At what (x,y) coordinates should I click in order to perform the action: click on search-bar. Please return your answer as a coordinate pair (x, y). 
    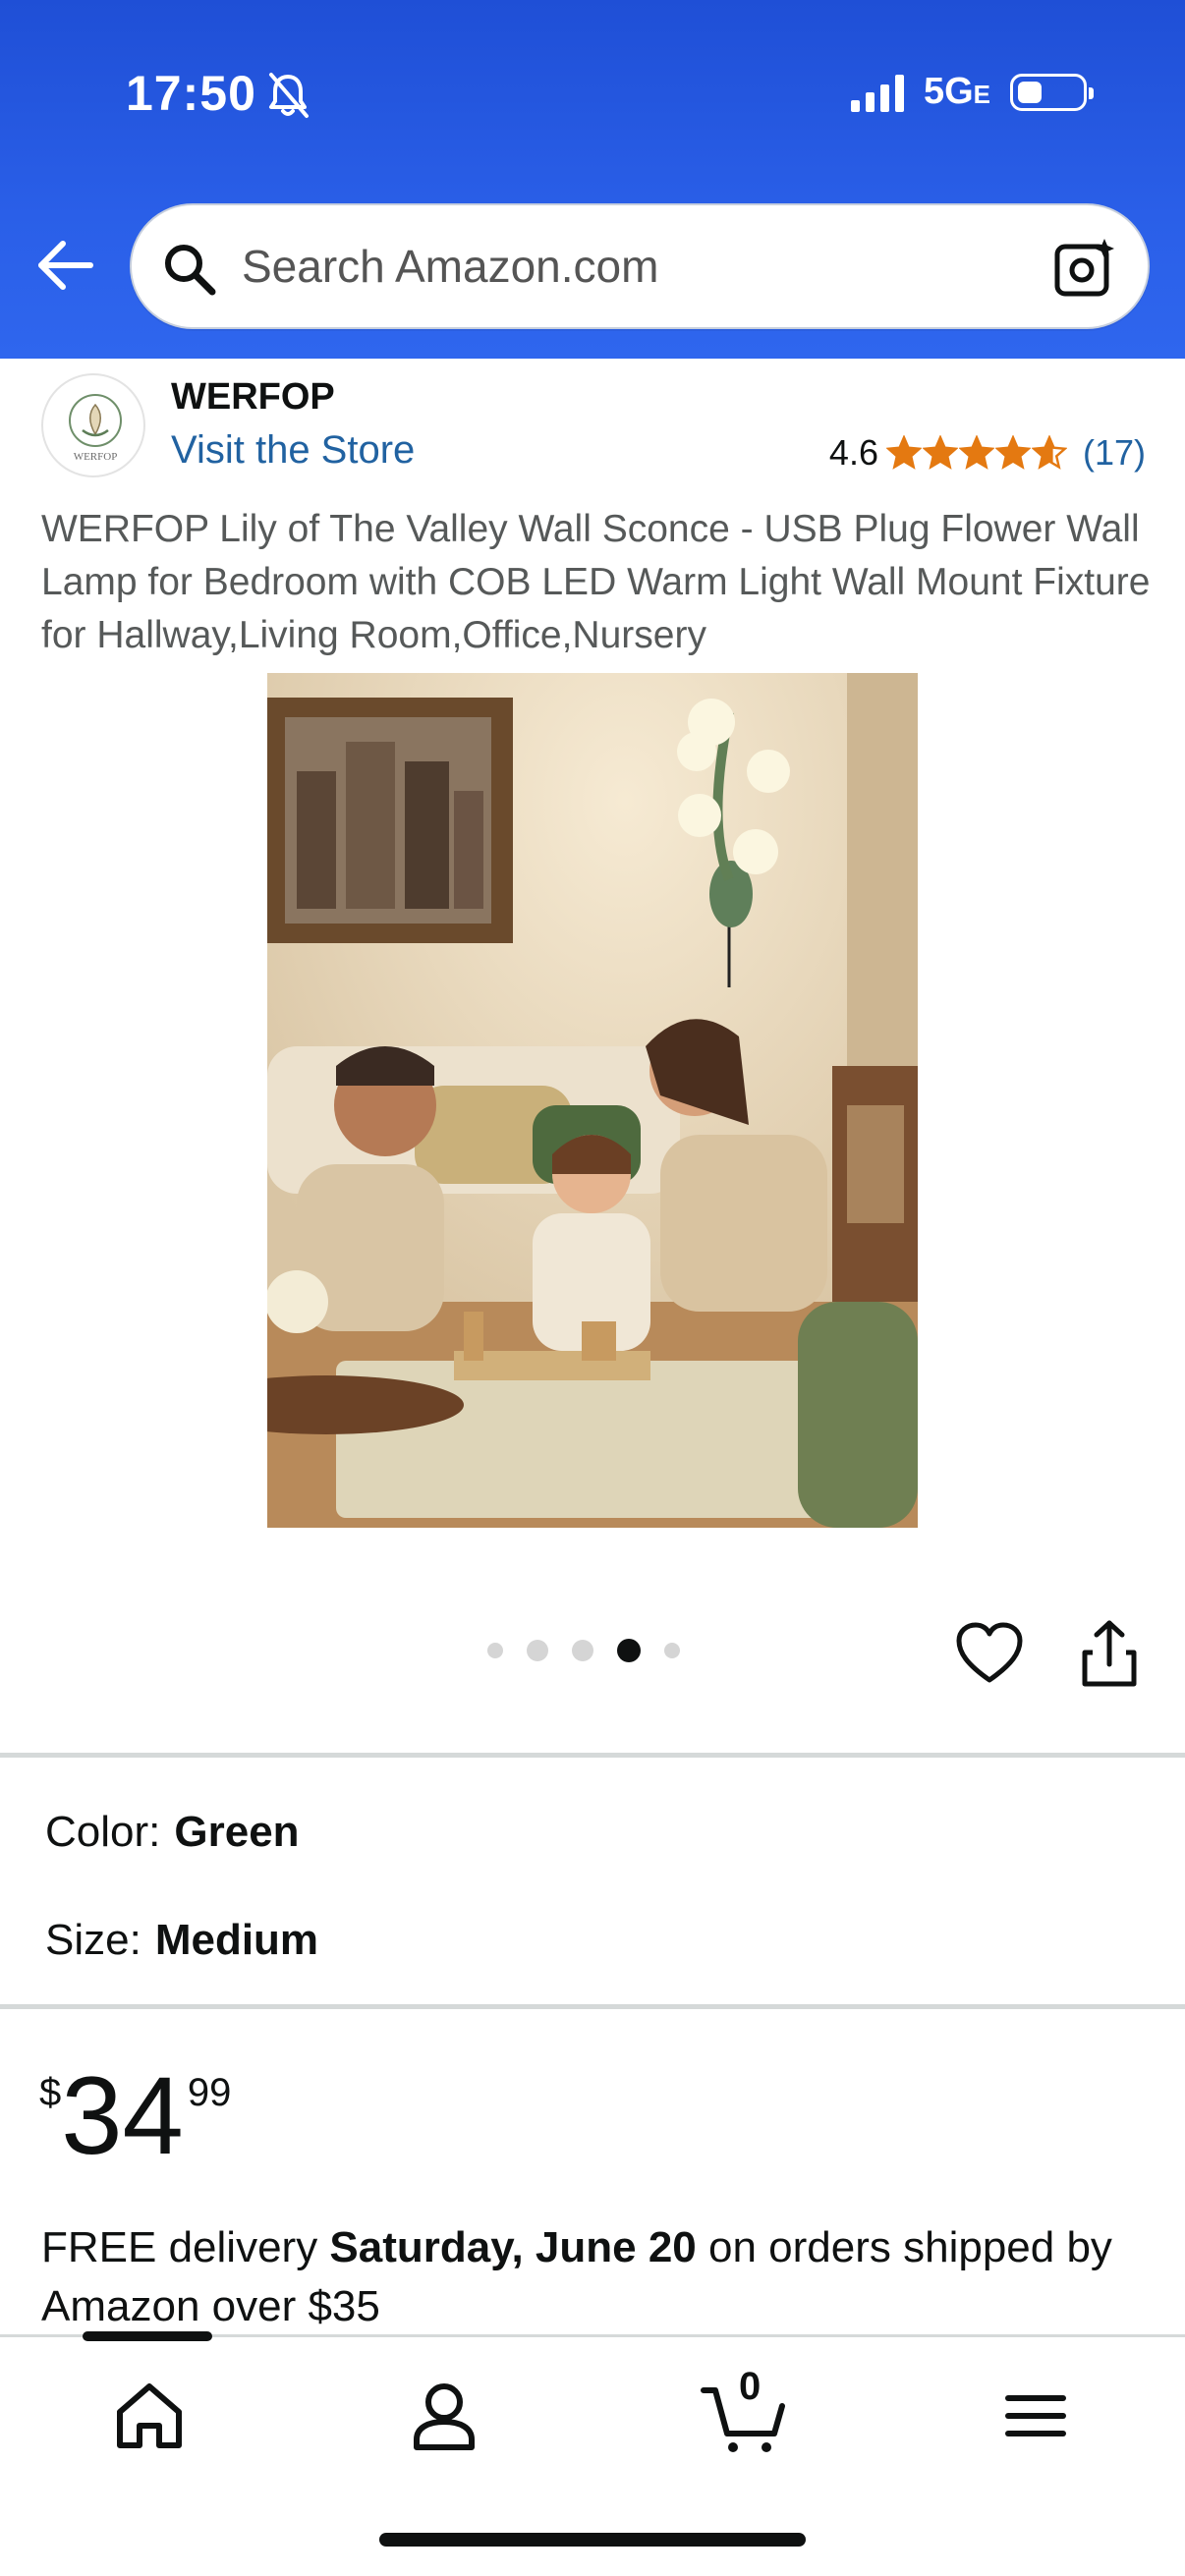
    Looking at the image, I should click on (640, 266).